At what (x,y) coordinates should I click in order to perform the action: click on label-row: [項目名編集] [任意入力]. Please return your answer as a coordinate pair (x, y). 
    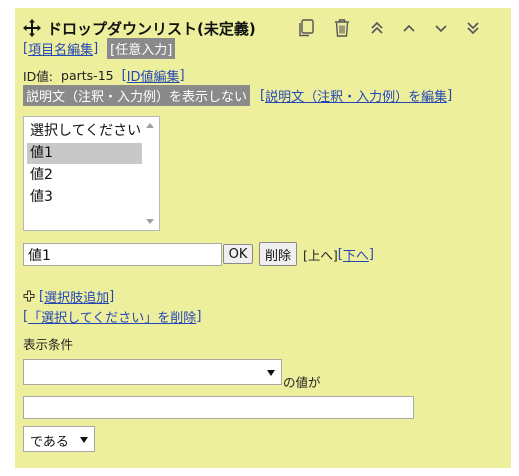
    Looking at the image, I should click on (99, 48).